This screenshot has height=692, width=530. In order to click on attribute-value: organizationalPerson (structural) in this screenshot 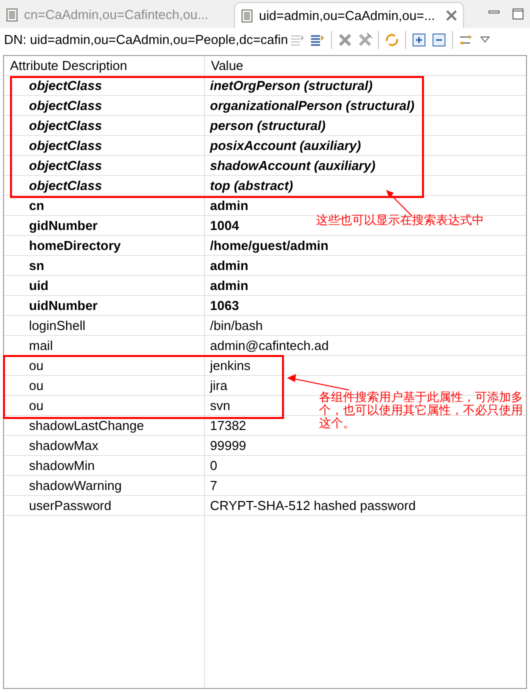, I will do `click(312, 105)`.